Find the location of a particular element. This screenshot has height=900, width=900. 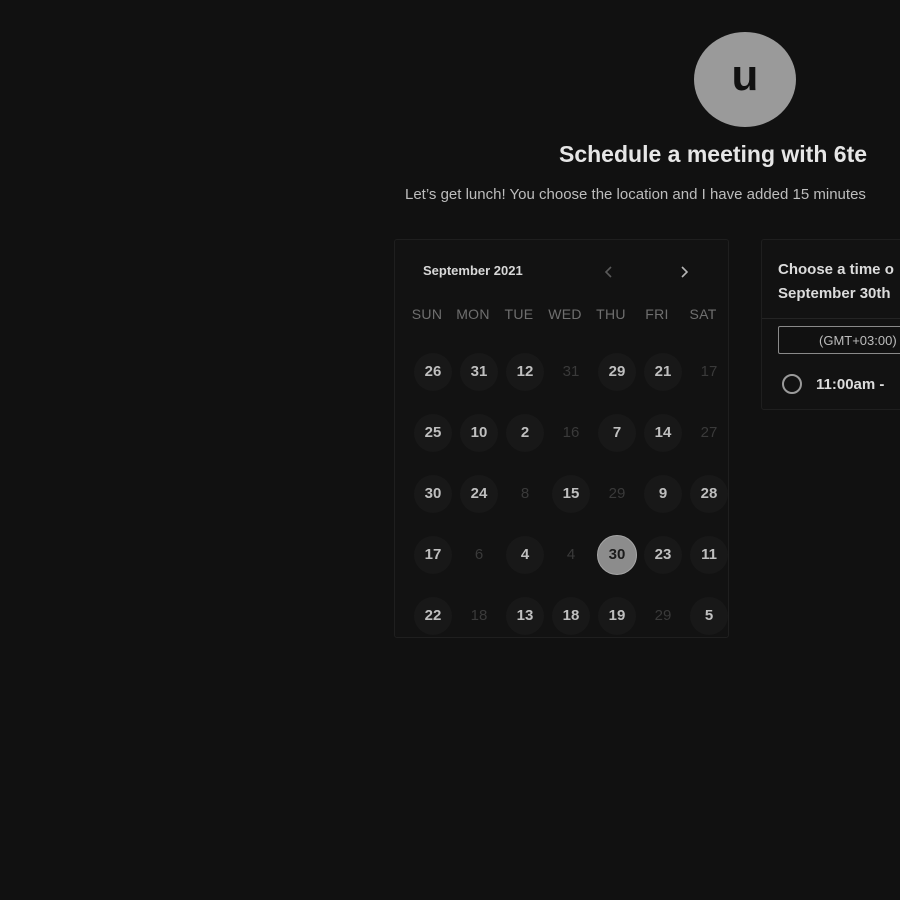

weekday-label: TUE is located at coordinates (519, 314).